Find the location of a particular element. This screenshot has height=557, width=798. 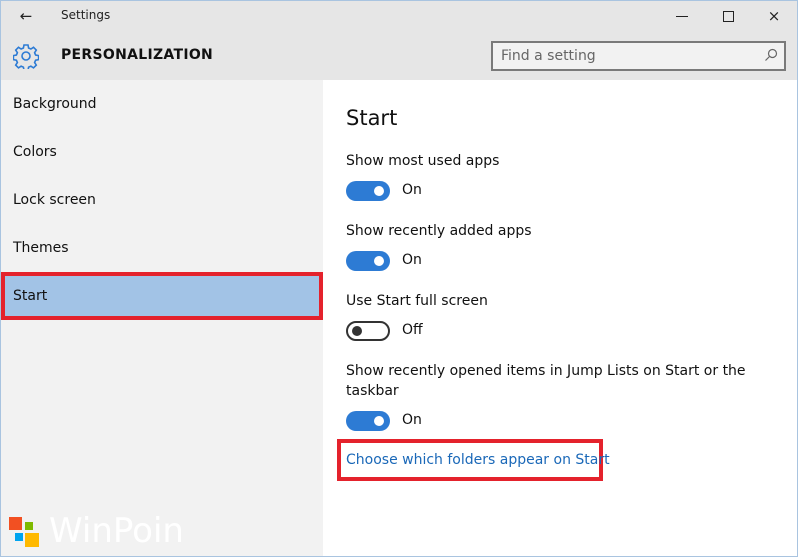

window-title: Settings is located at coordinates (86, 15).